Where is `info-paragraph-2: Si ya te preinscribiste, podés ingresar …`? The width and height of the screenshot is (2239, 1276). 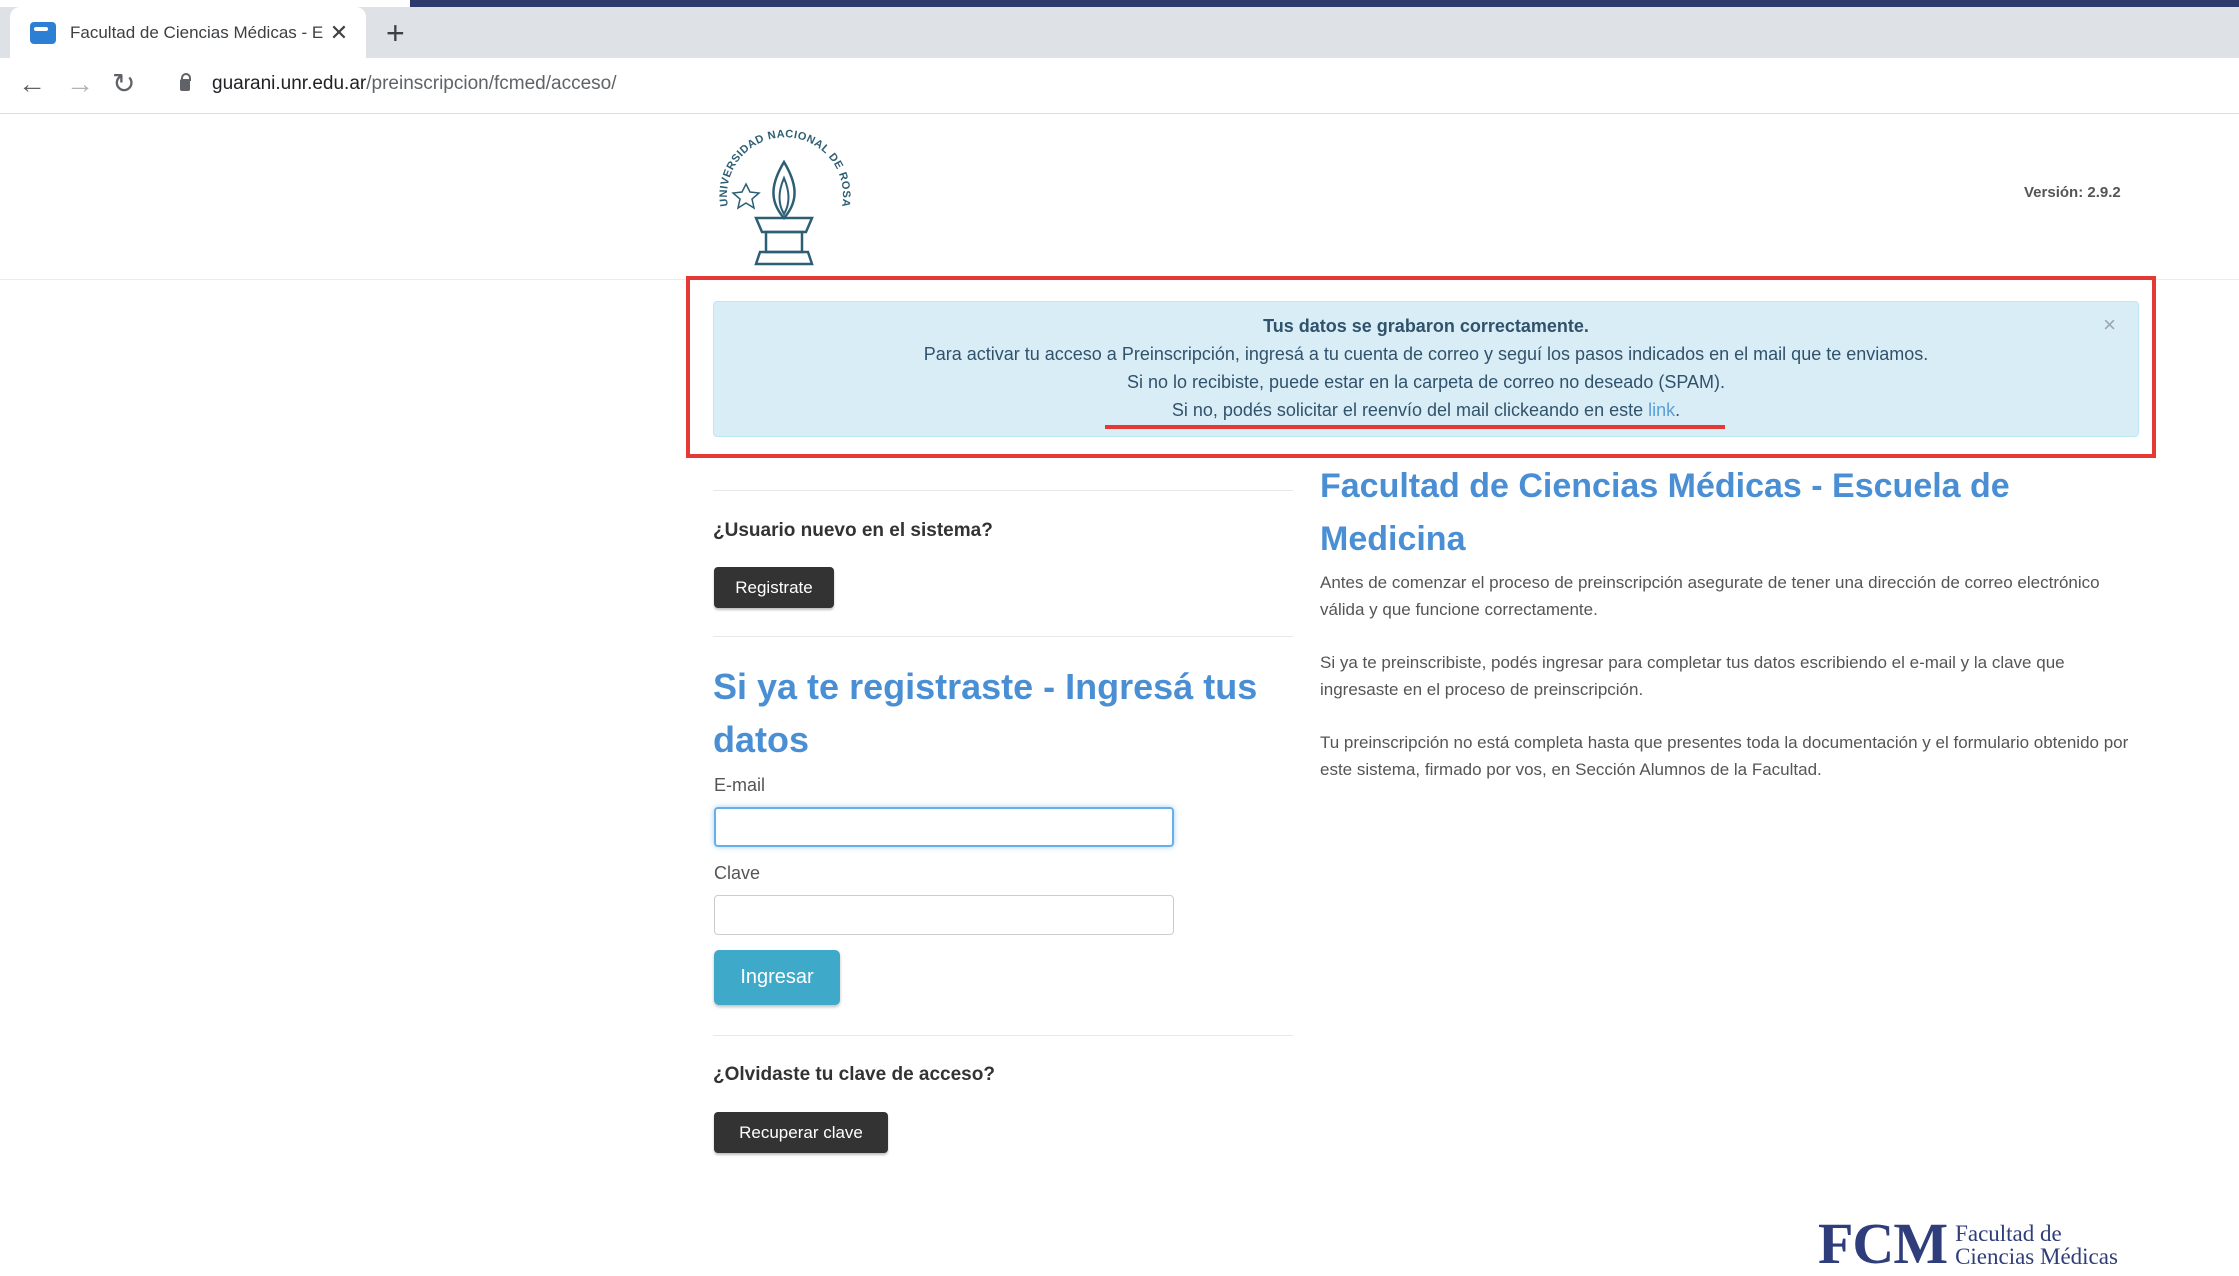 info-paragraph-2: Si ya te preinscribiste, podés ingresar … is located at coordinates (1692, 676).